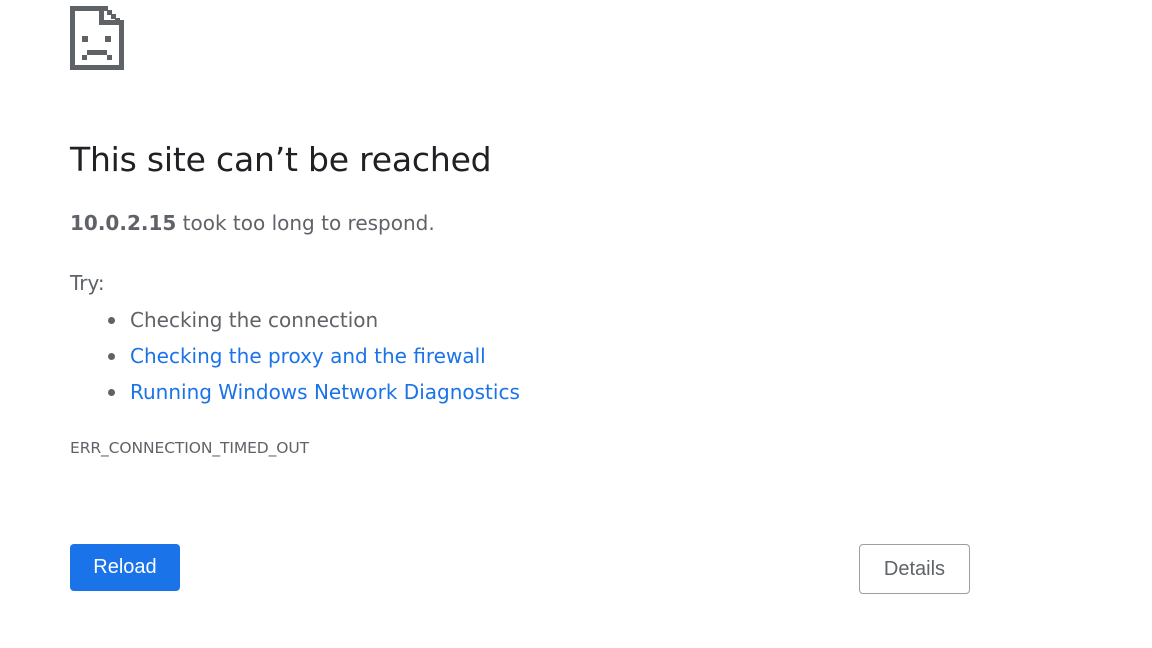  I want to click on error-code: ERR_CONNECTION_TIMED_OUT, so click(190, 448).